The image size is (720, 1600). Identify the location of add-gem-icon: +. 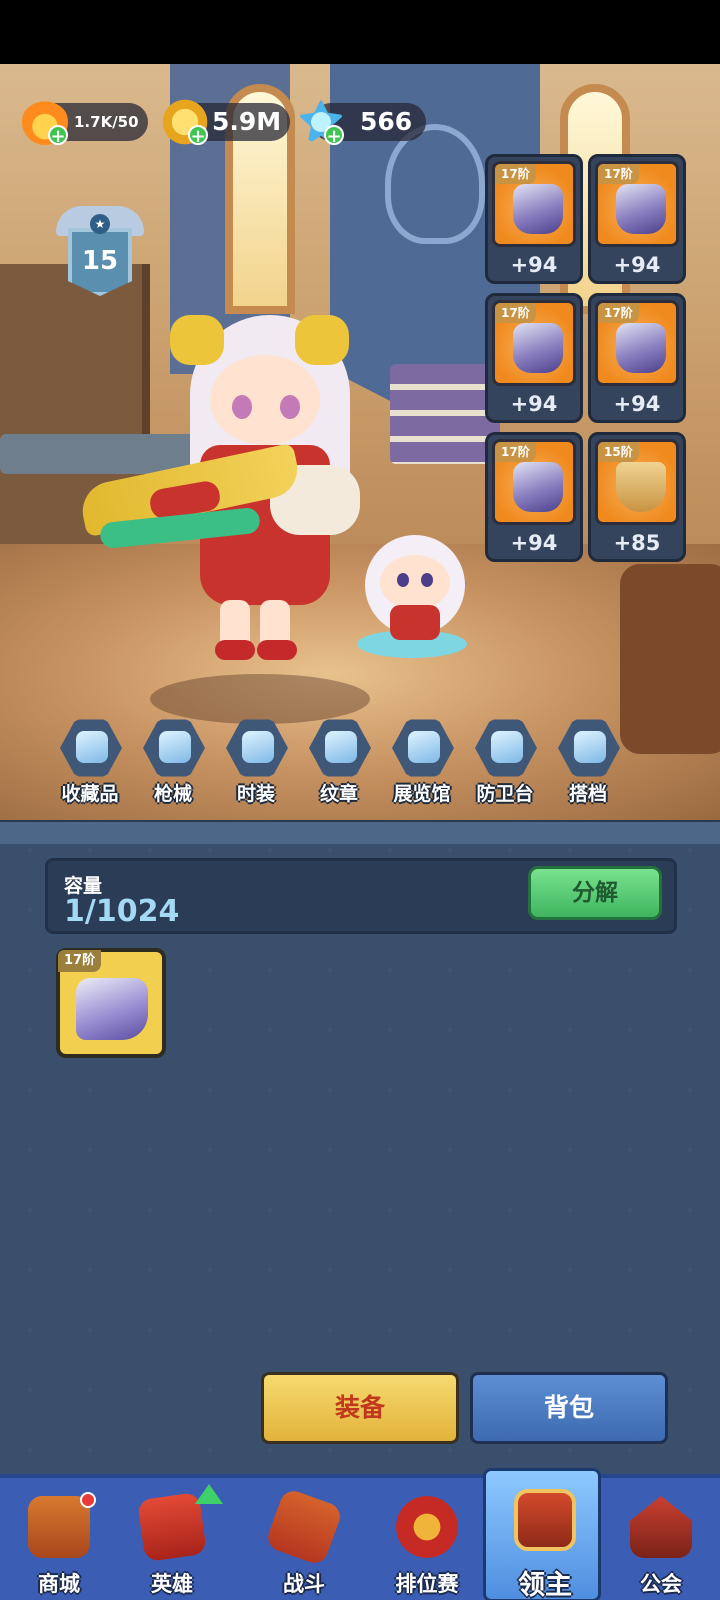
(334, 135).